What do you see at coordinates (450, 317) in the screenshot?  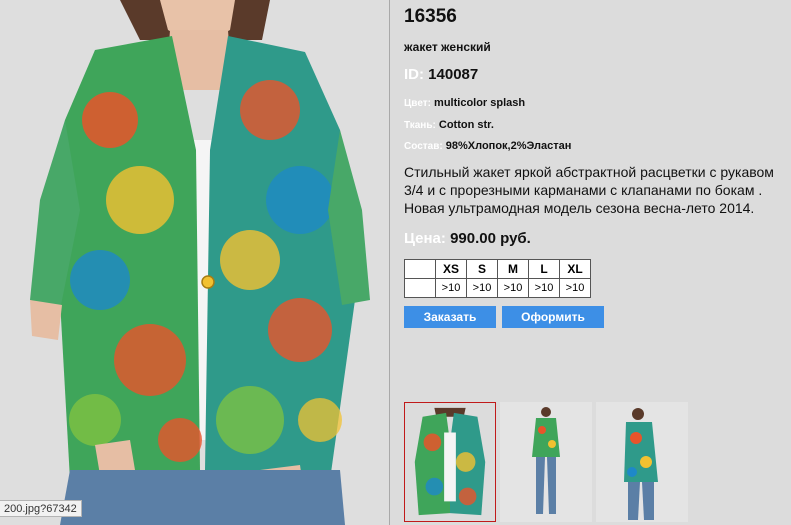 I see `order-button: Заказать` at bounding box center [450, 317].